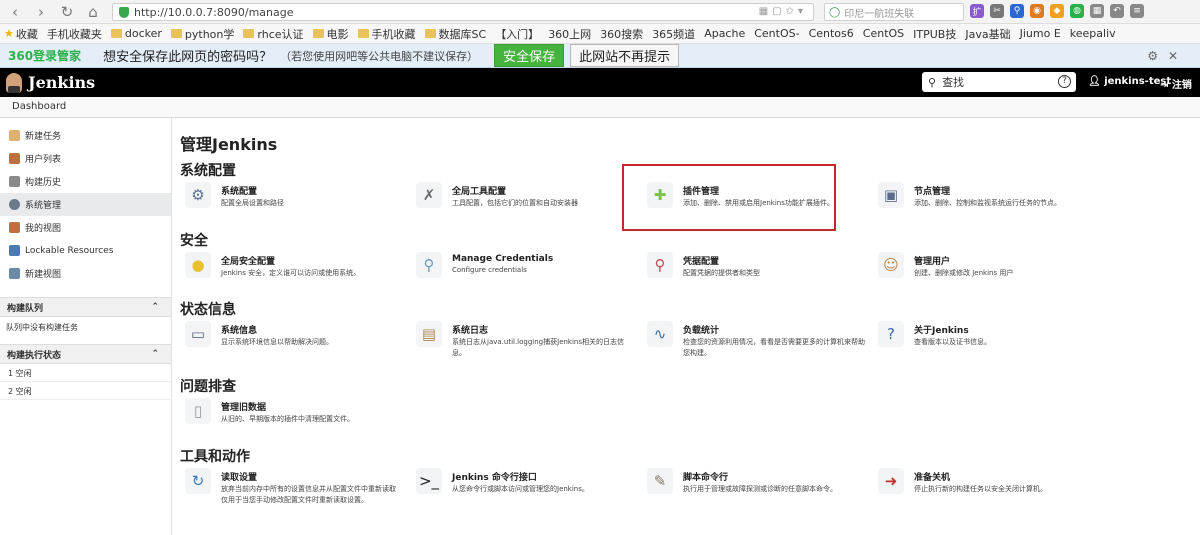  I want to click on extension-icon: 扩, so click(977, 11).